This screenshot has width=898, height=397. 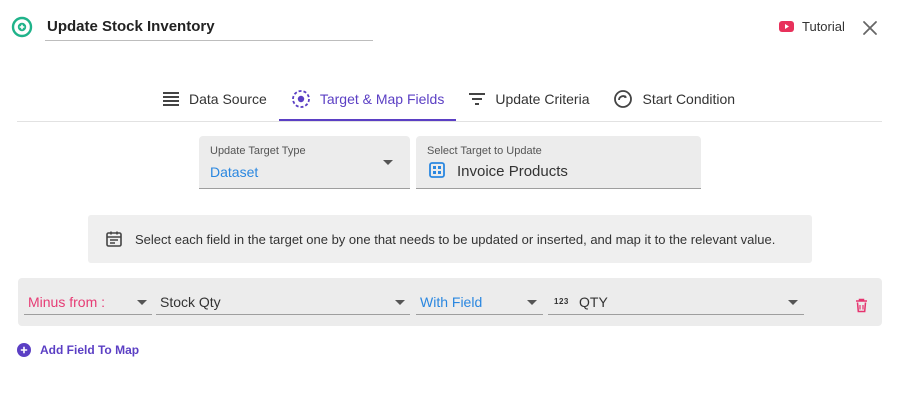 I want to click on close-icon, so click(x=870, y=28).